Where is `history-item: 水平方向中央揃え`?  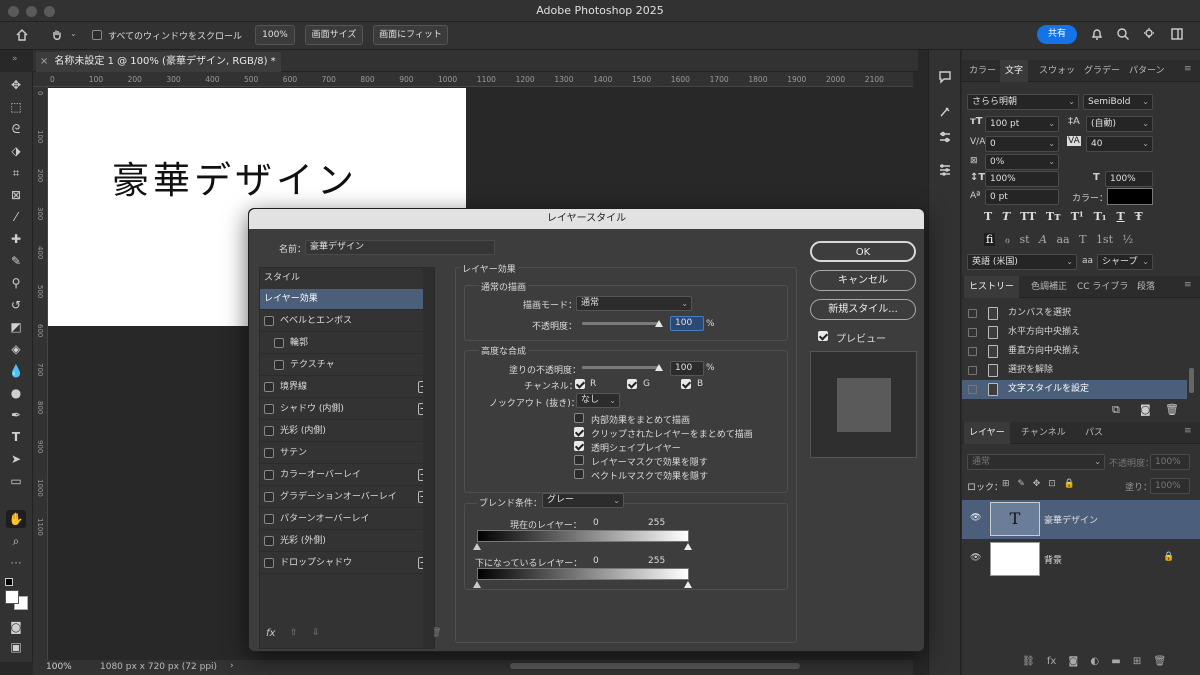 history-item: 水平方向中央揃え is located at coordinates (1074, 332).